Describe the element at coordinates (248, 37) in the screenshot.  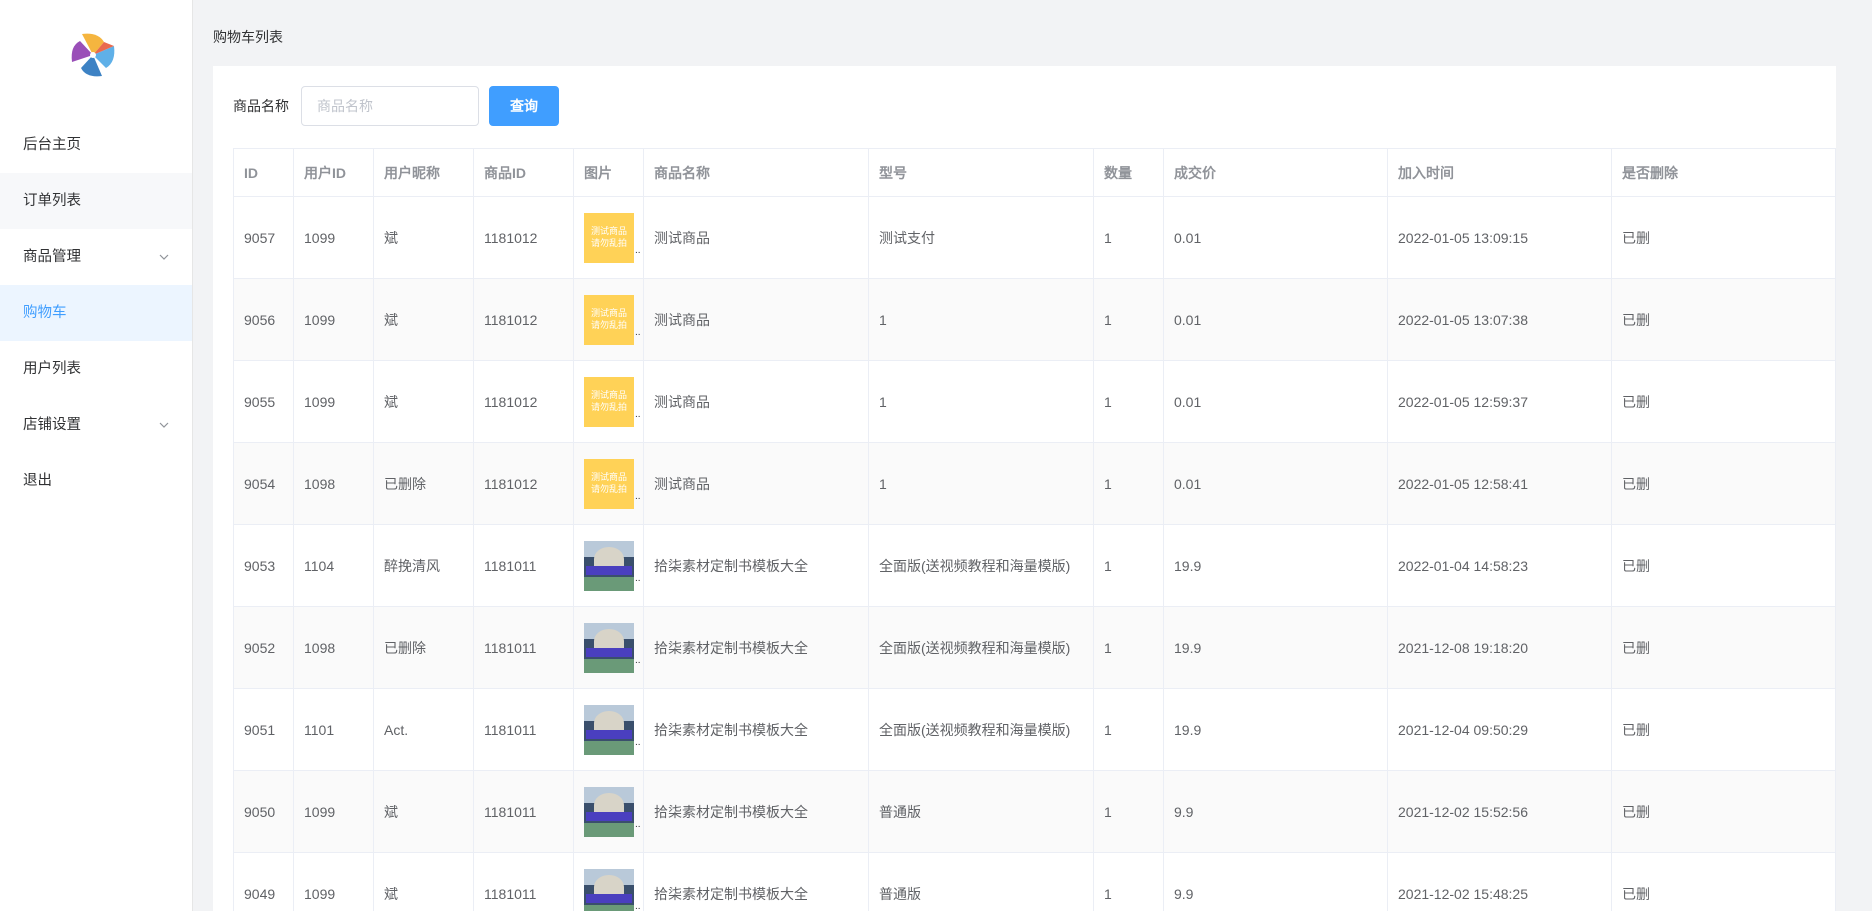
I see `breadcrumb: 购物车列表` at that location.